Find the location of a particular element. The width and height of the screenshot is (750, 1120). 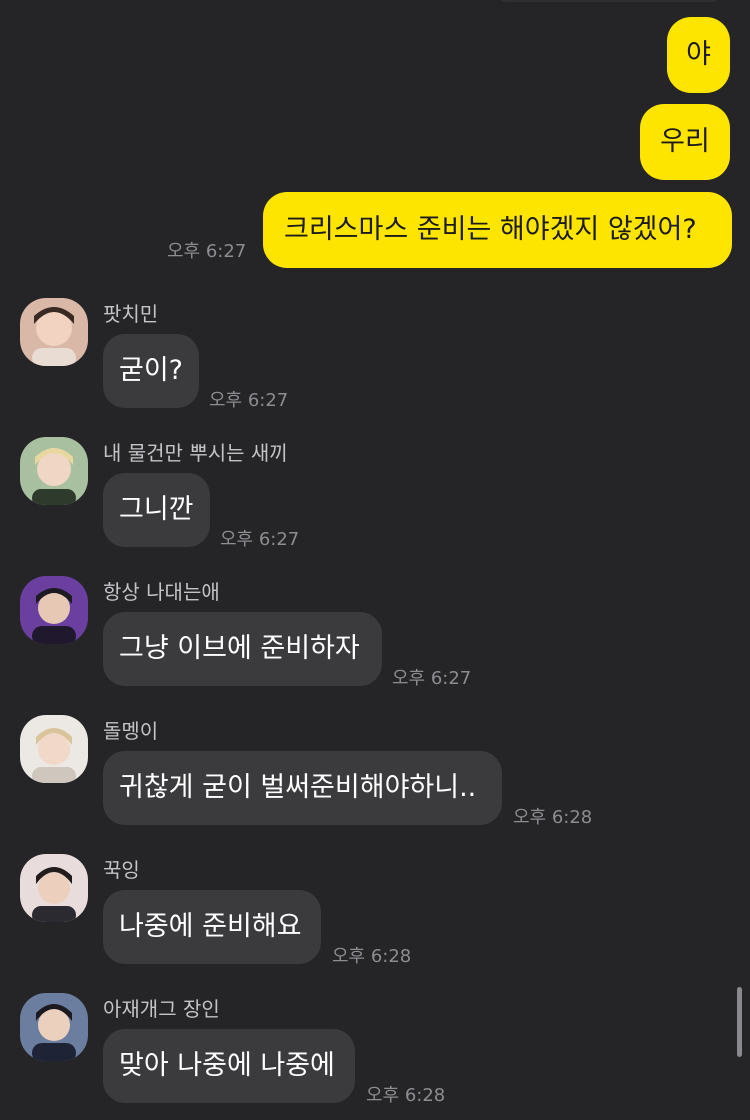

outgoing-message: 야 is located at coordinates (698, 55).